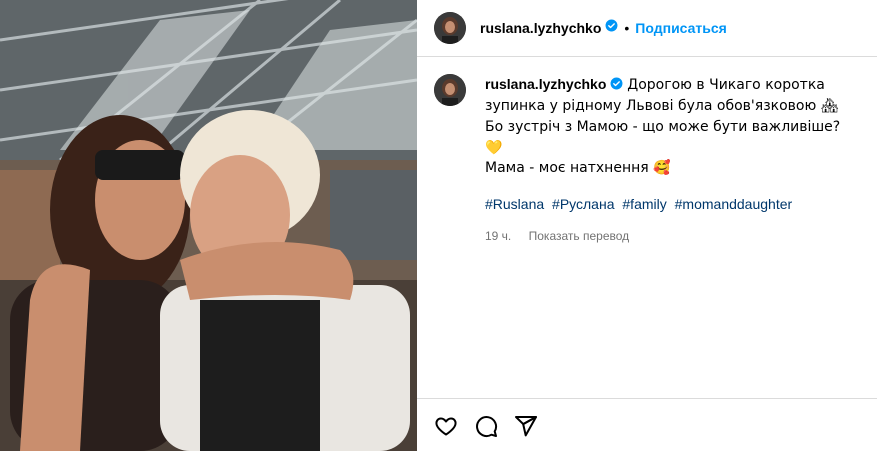  Describe the element at coordinates (647, 424) in the screenshot. I see `action-bar` at that location.